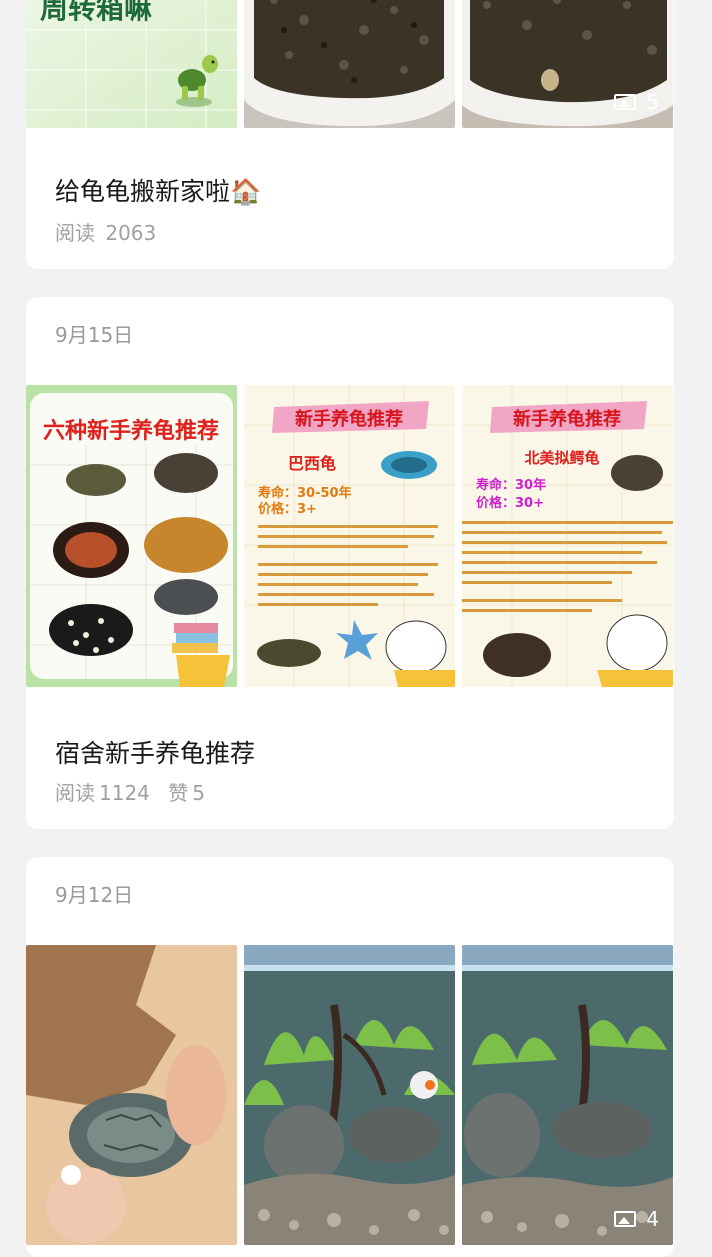 This screenshot has height=1257, width=712. What do you see at coordinates (198, 793) in the screenshot?
I see `like-count: 5` at bounding box center [198, 793].